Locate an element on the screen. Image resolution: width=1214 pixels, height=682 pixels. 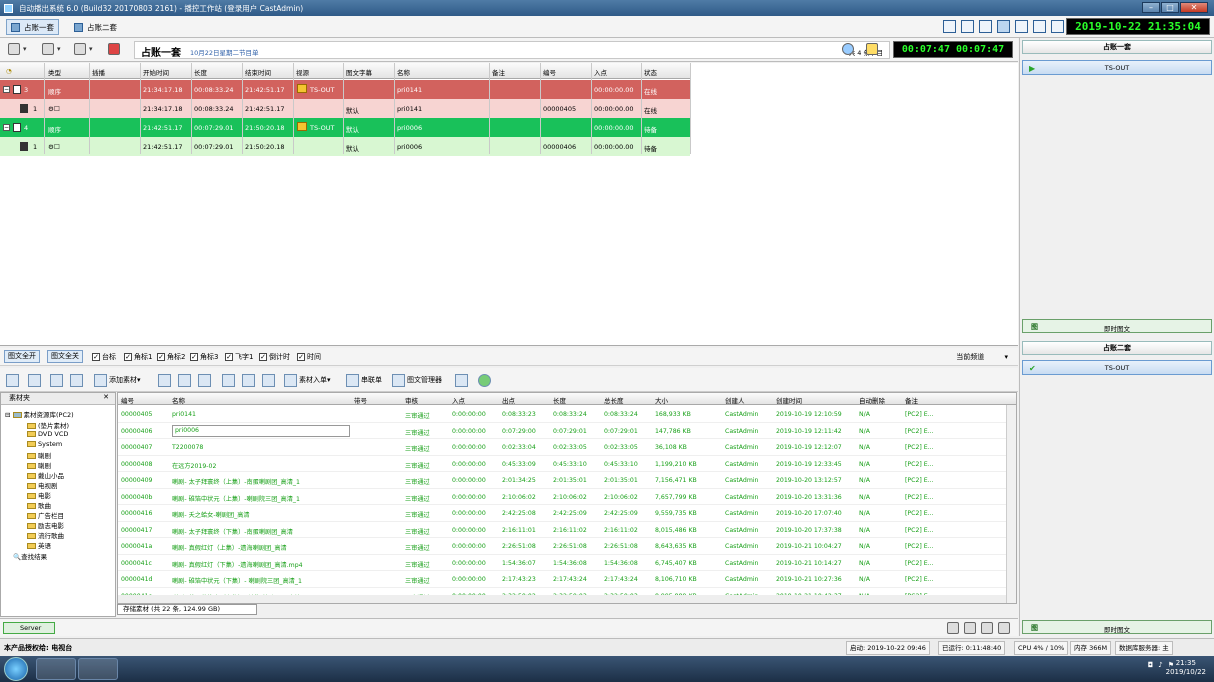
tree-item: DVD VCD is located at coordinates (47, 434).